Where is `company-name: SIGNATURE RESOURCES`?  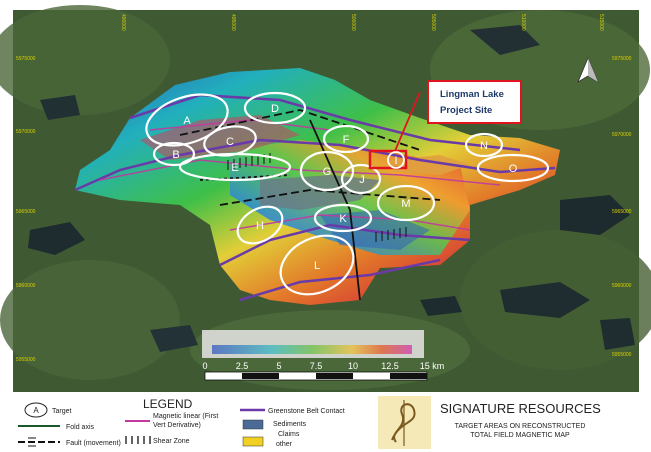 company-name: SIGNATURE RESOURCES is located at coordinates (520, 408).